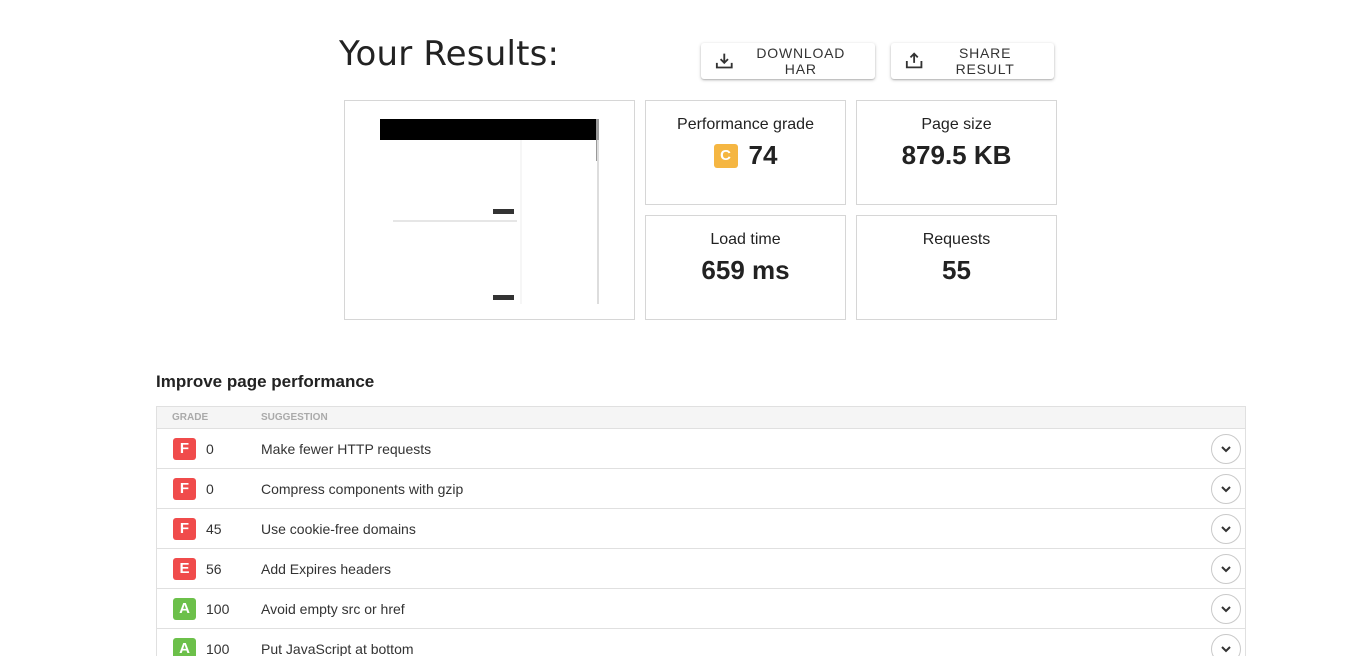 The width and height of the screenshot is (1365, 656). I want to click on load-time-value: 659 ms, so click(745, 270).